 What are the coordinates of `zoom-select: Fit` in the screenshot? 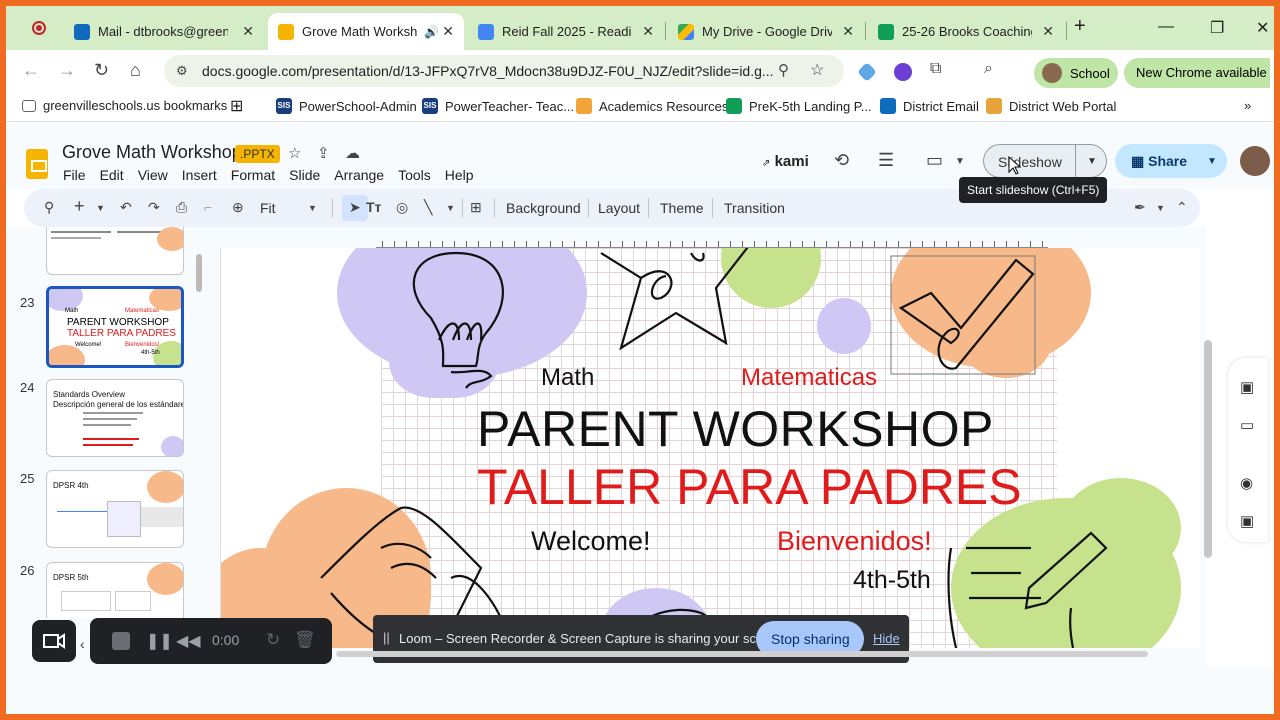 It's located at (268, 208).